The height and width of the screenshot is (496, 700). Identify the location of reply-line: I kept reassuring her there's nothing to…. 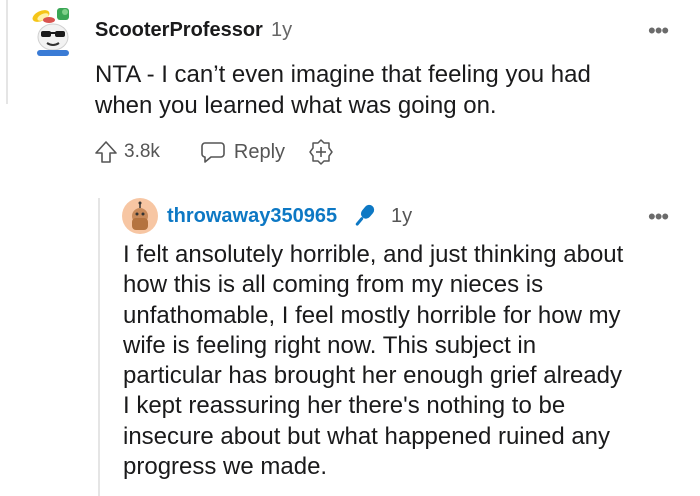
(344, 406).